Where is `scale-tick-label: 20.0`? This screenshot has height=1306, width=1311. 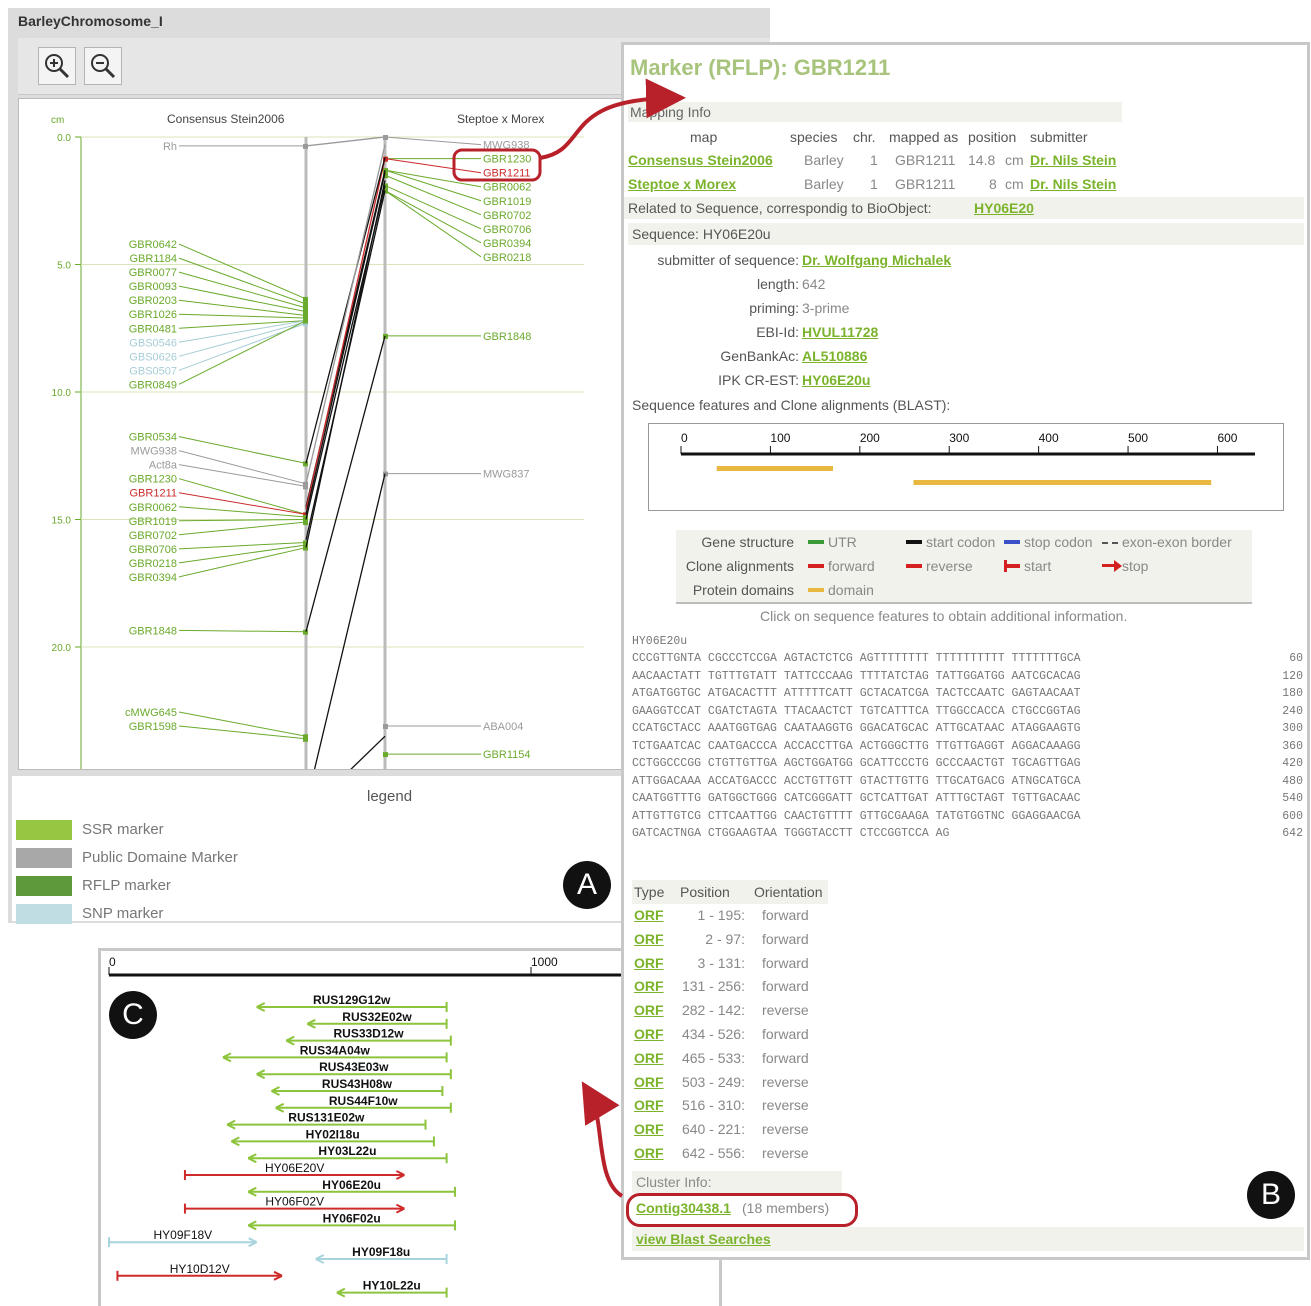 scale-tick-label: 20.0 is located at coordinates (62, 648).